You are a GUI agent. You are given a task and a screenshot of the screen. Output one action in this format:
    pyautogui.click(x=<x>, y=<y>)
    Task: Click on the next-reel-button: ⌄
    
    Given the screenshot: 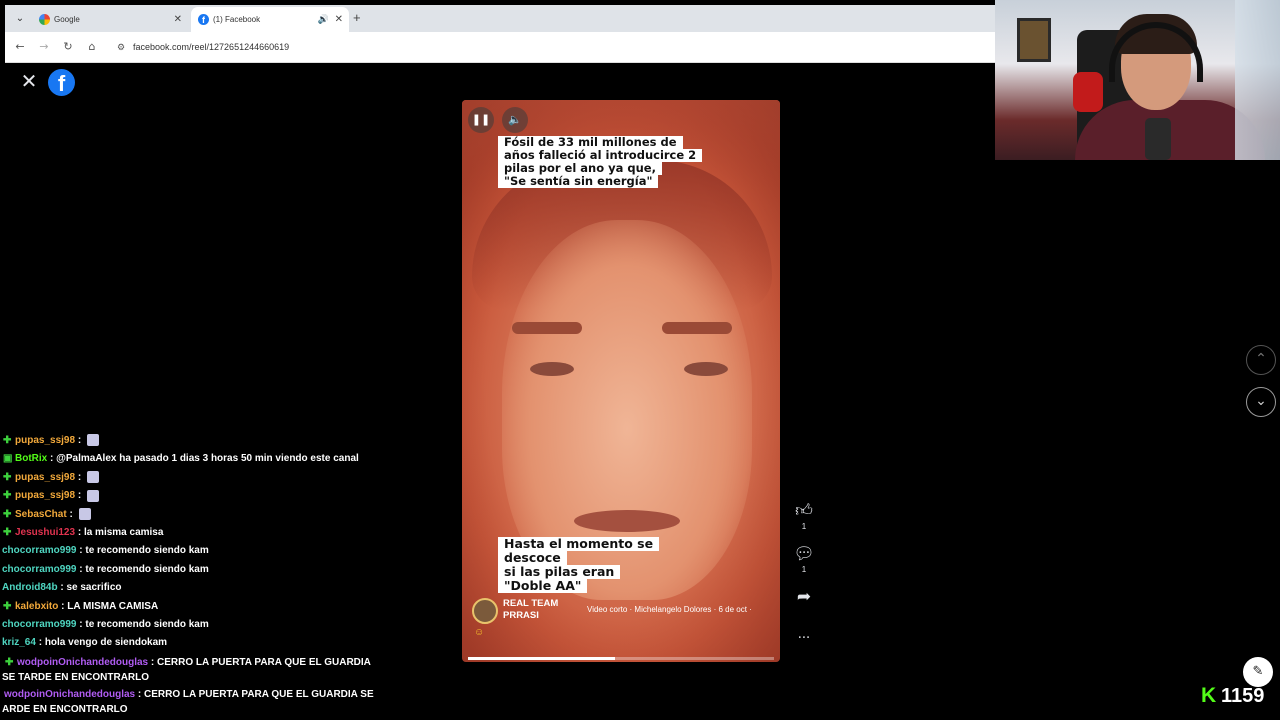 What is the action you would take?
    pyautogui.click(x=1261, y=402)
    